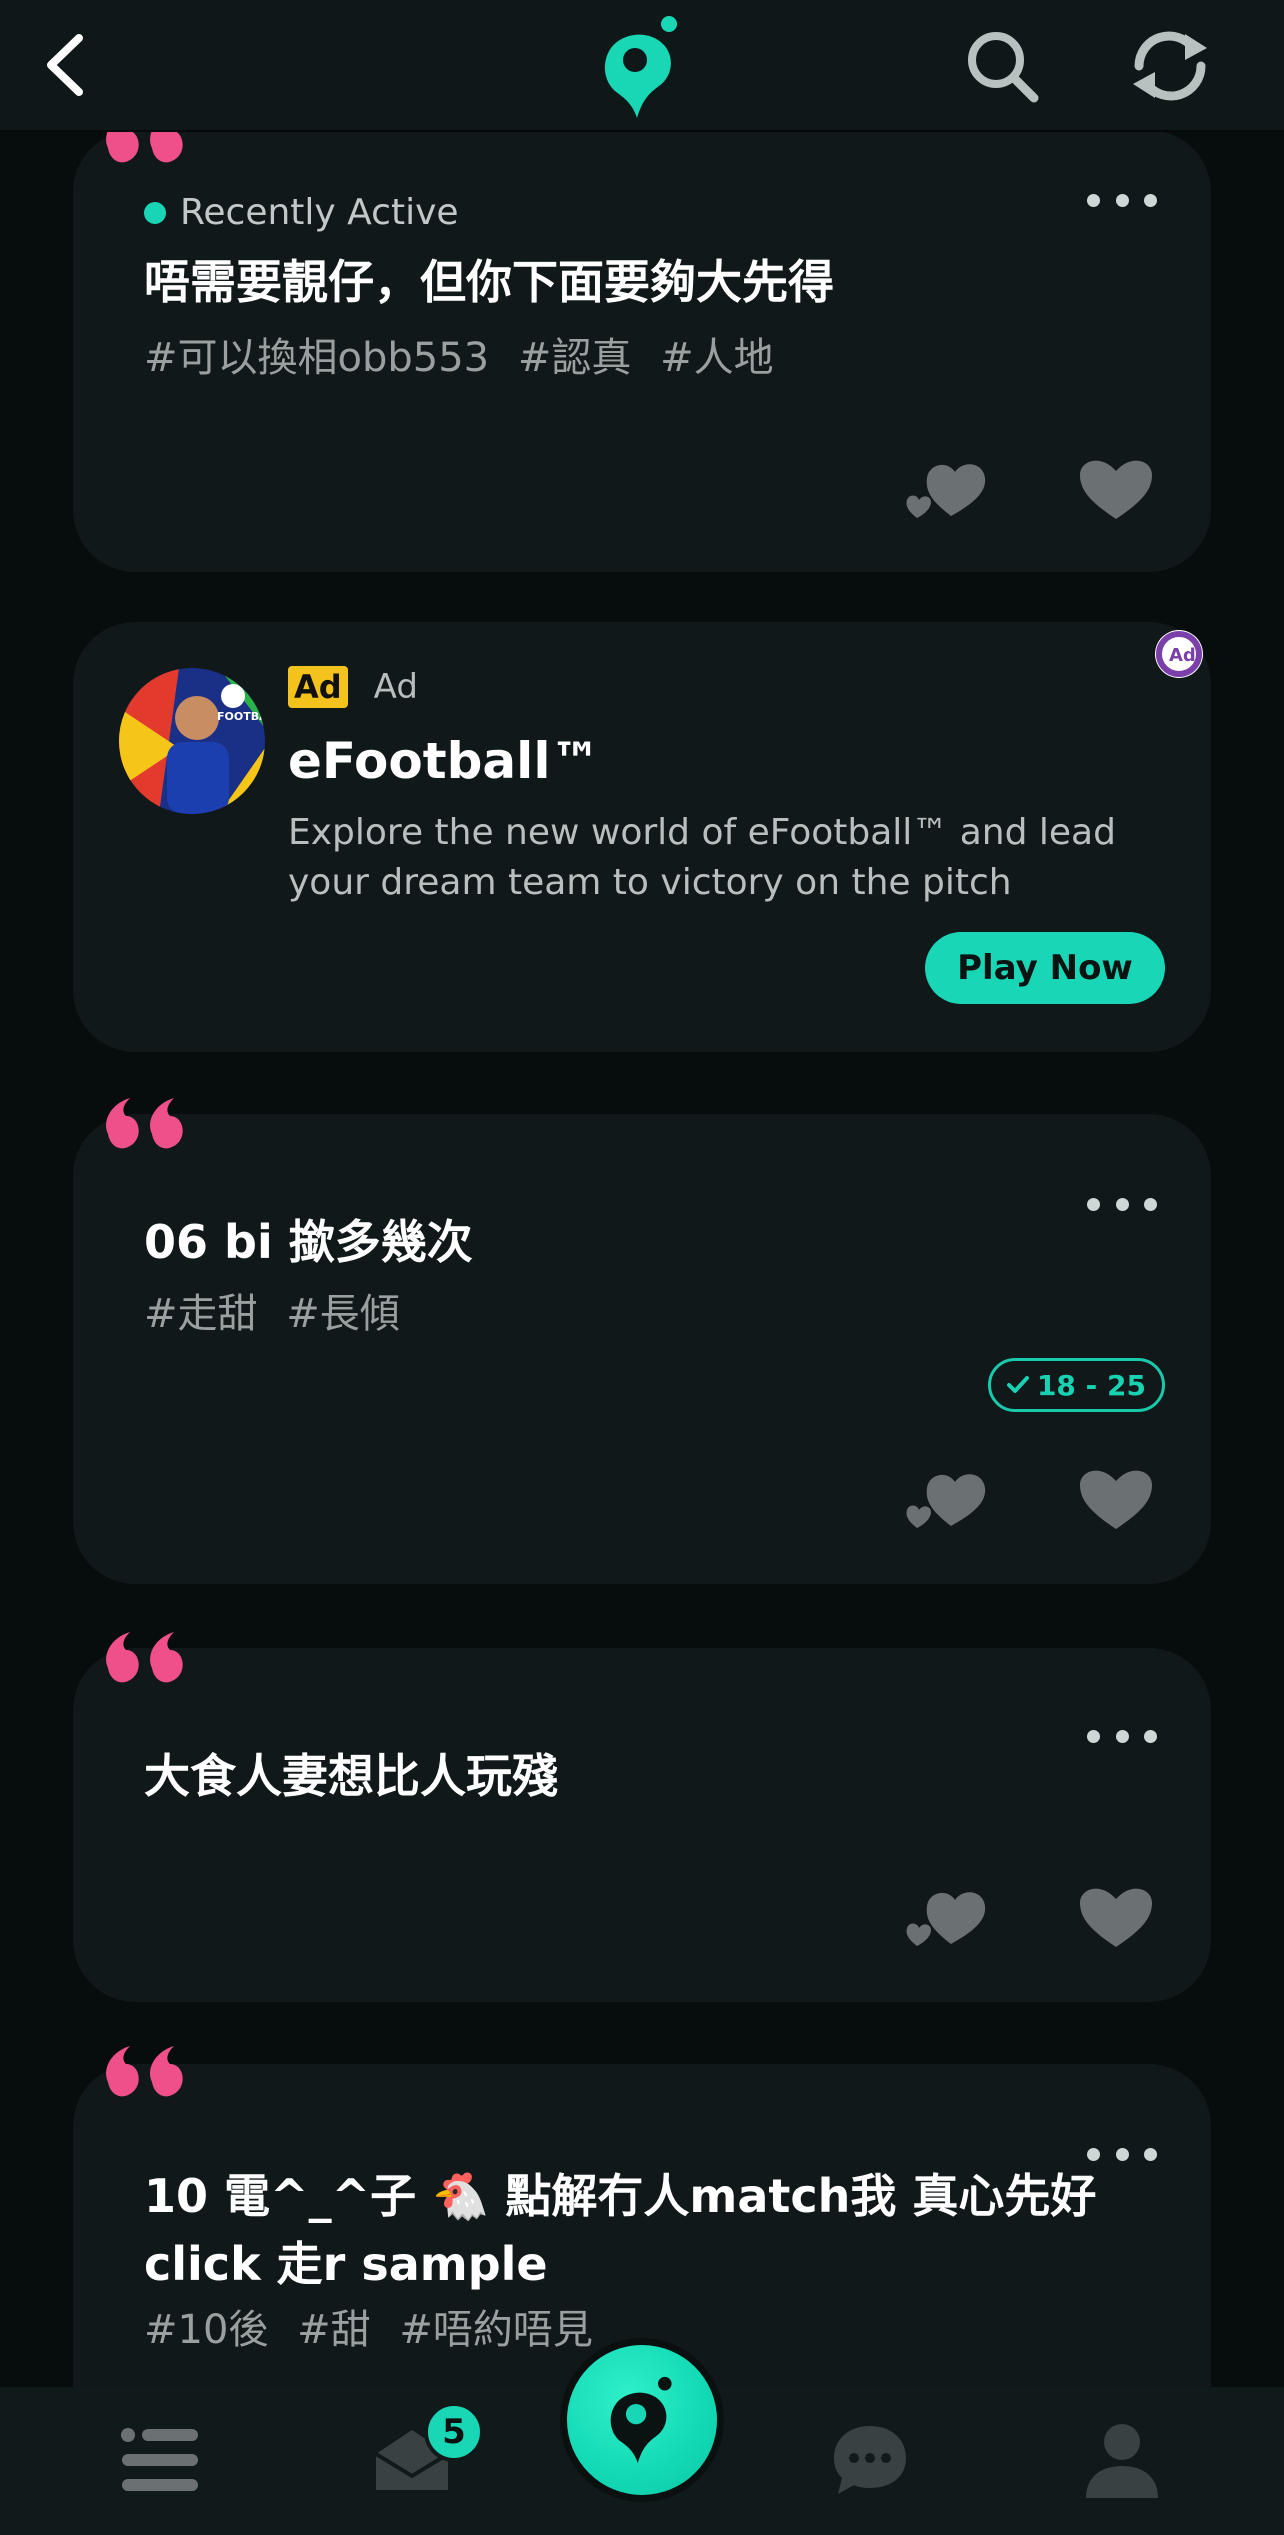 The width and height of the screenshot is (1284, 2535). I want to click on tag: #認真, so click(575, 358).